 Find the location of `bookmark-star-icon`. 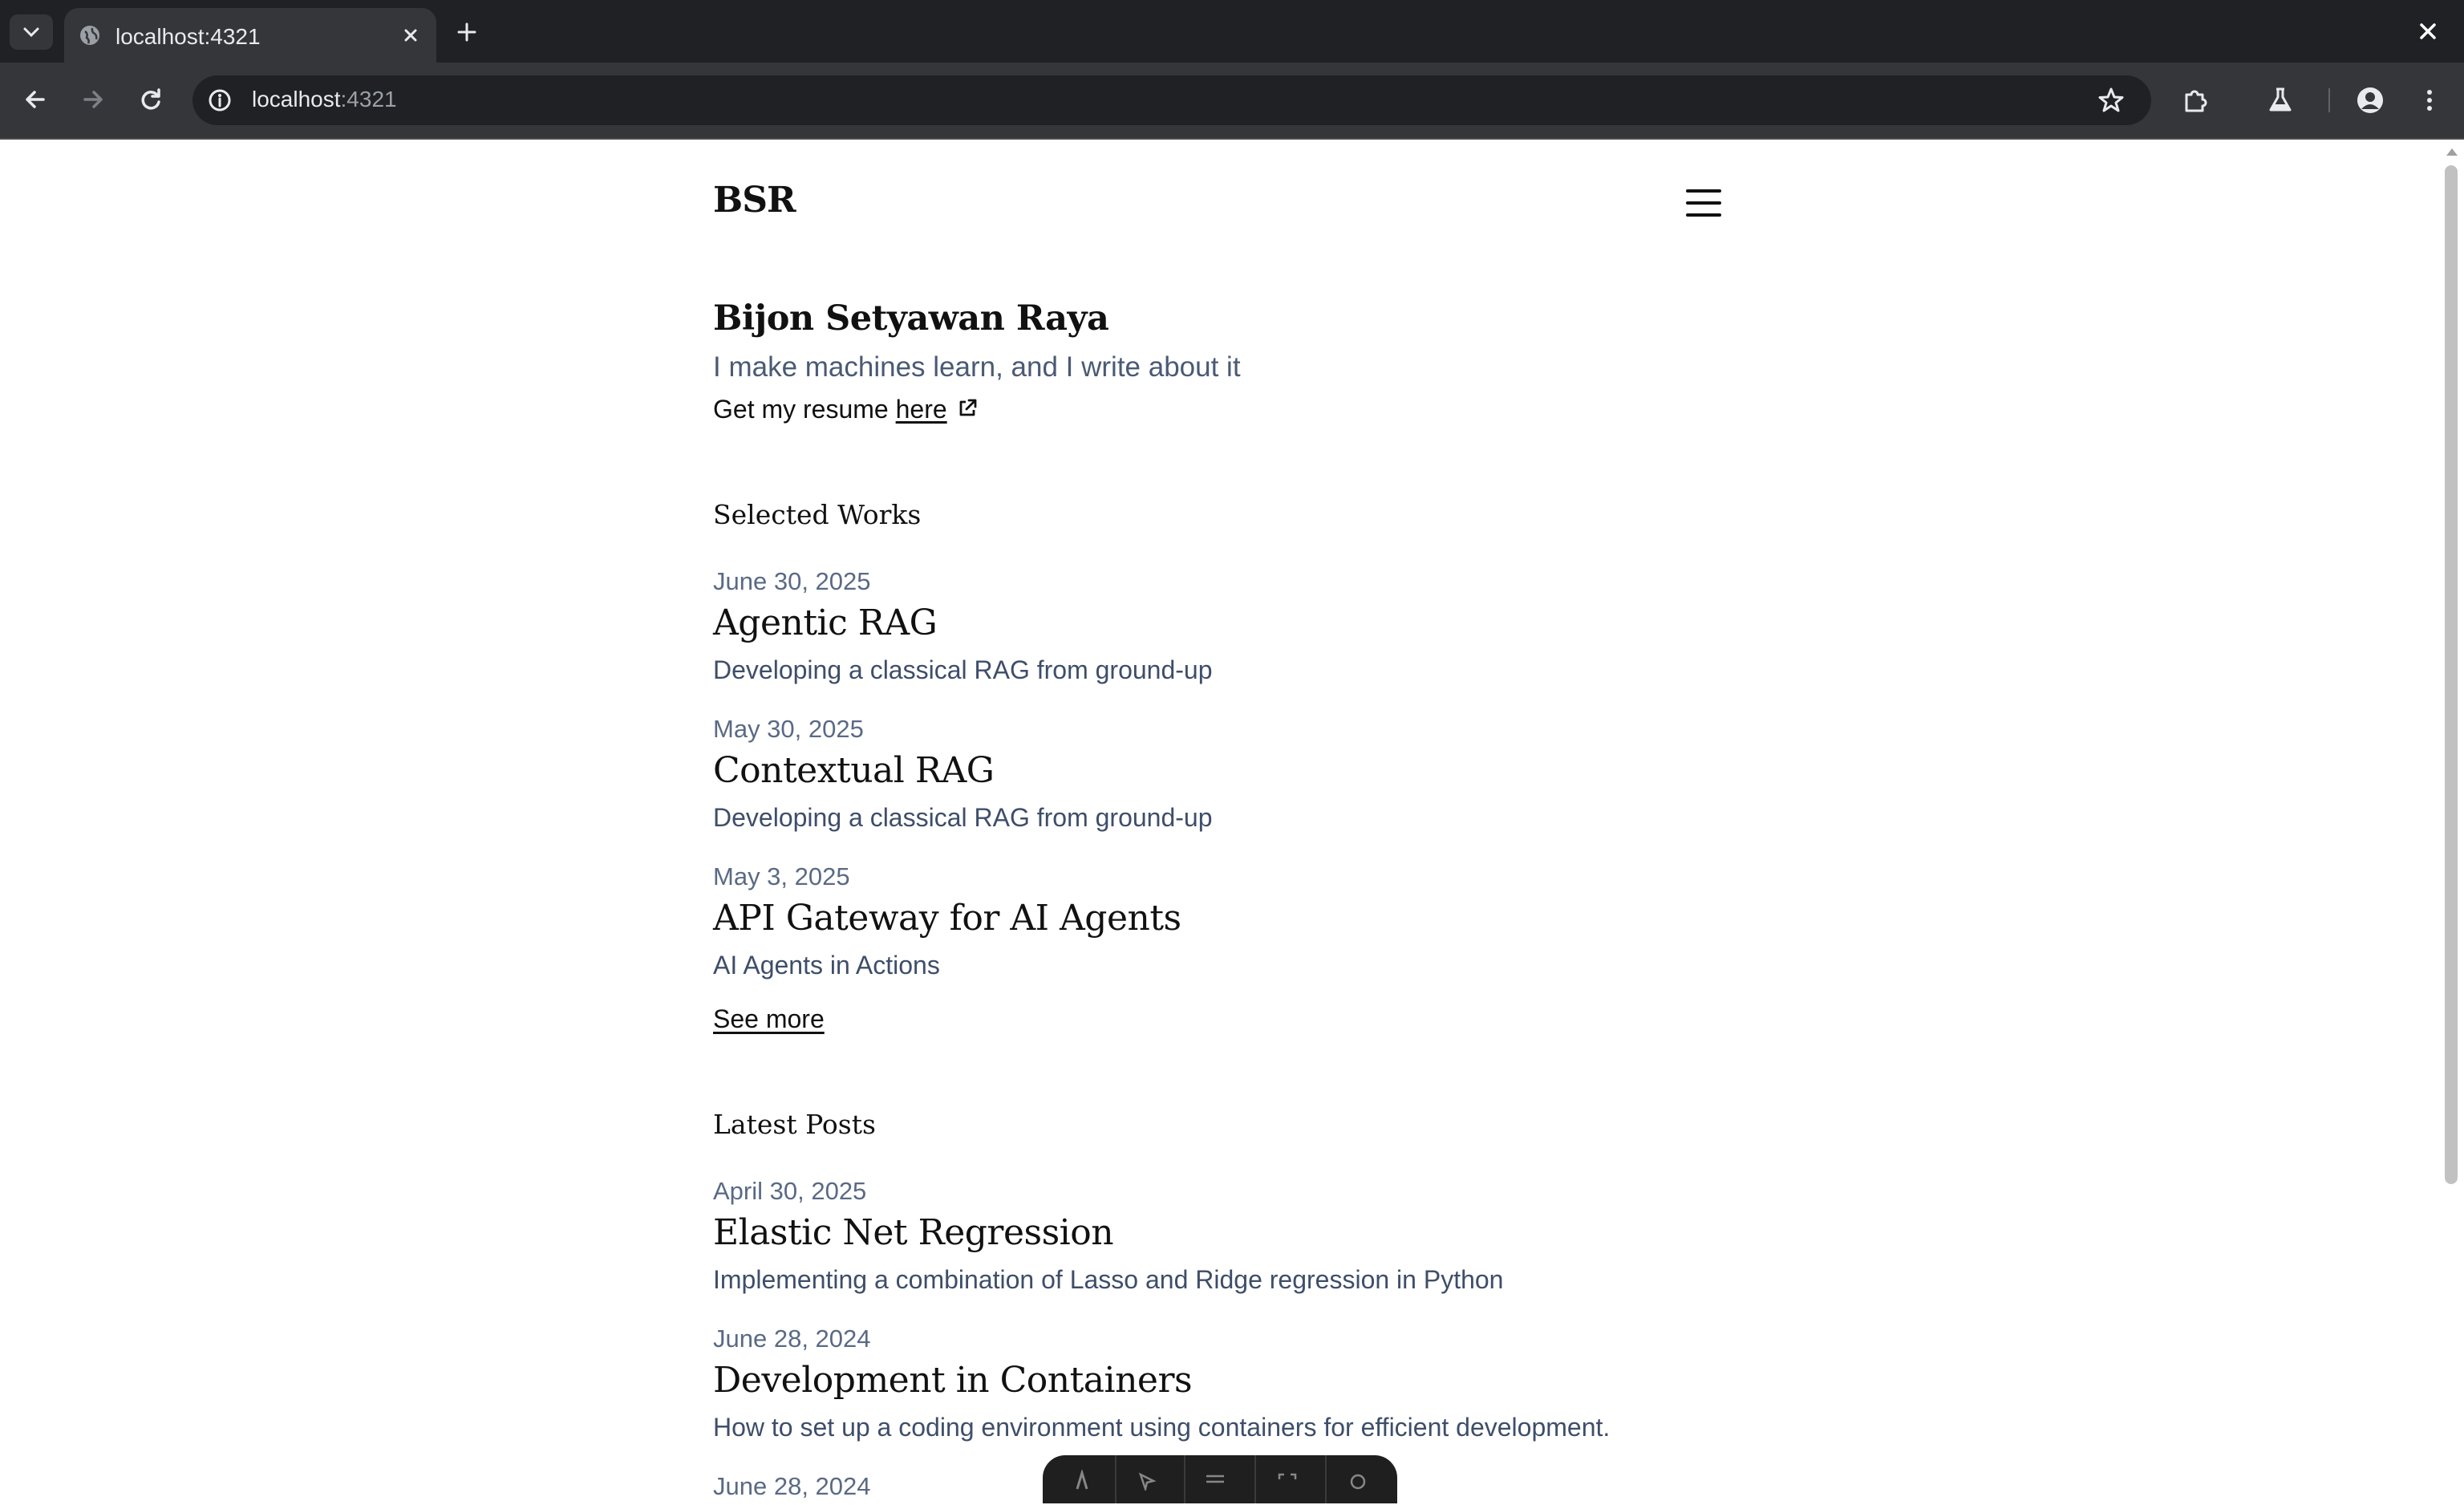

bookmark-star-icon is located at coordinates (2111, 100).